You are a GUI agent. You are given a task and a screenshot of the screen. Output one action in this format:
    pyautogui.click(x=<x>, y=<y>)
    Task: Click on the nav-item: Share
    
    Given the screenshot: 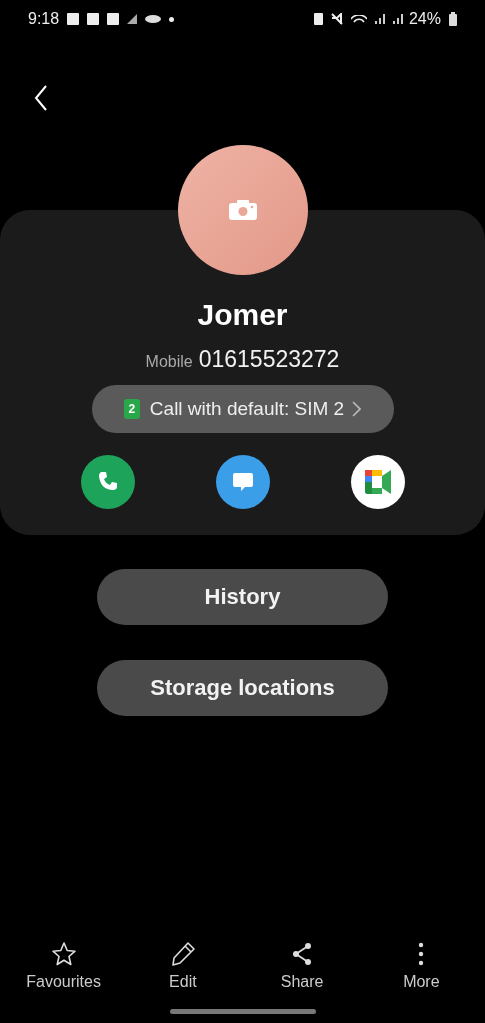 What is the action you would take?
    pyautogui.click(x=302, y=966)
    